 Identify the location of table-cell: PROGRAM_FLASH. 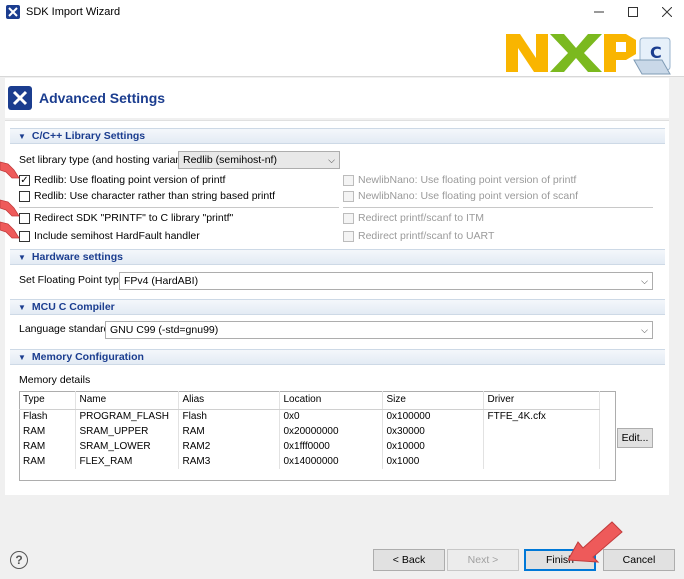
(127, 416).